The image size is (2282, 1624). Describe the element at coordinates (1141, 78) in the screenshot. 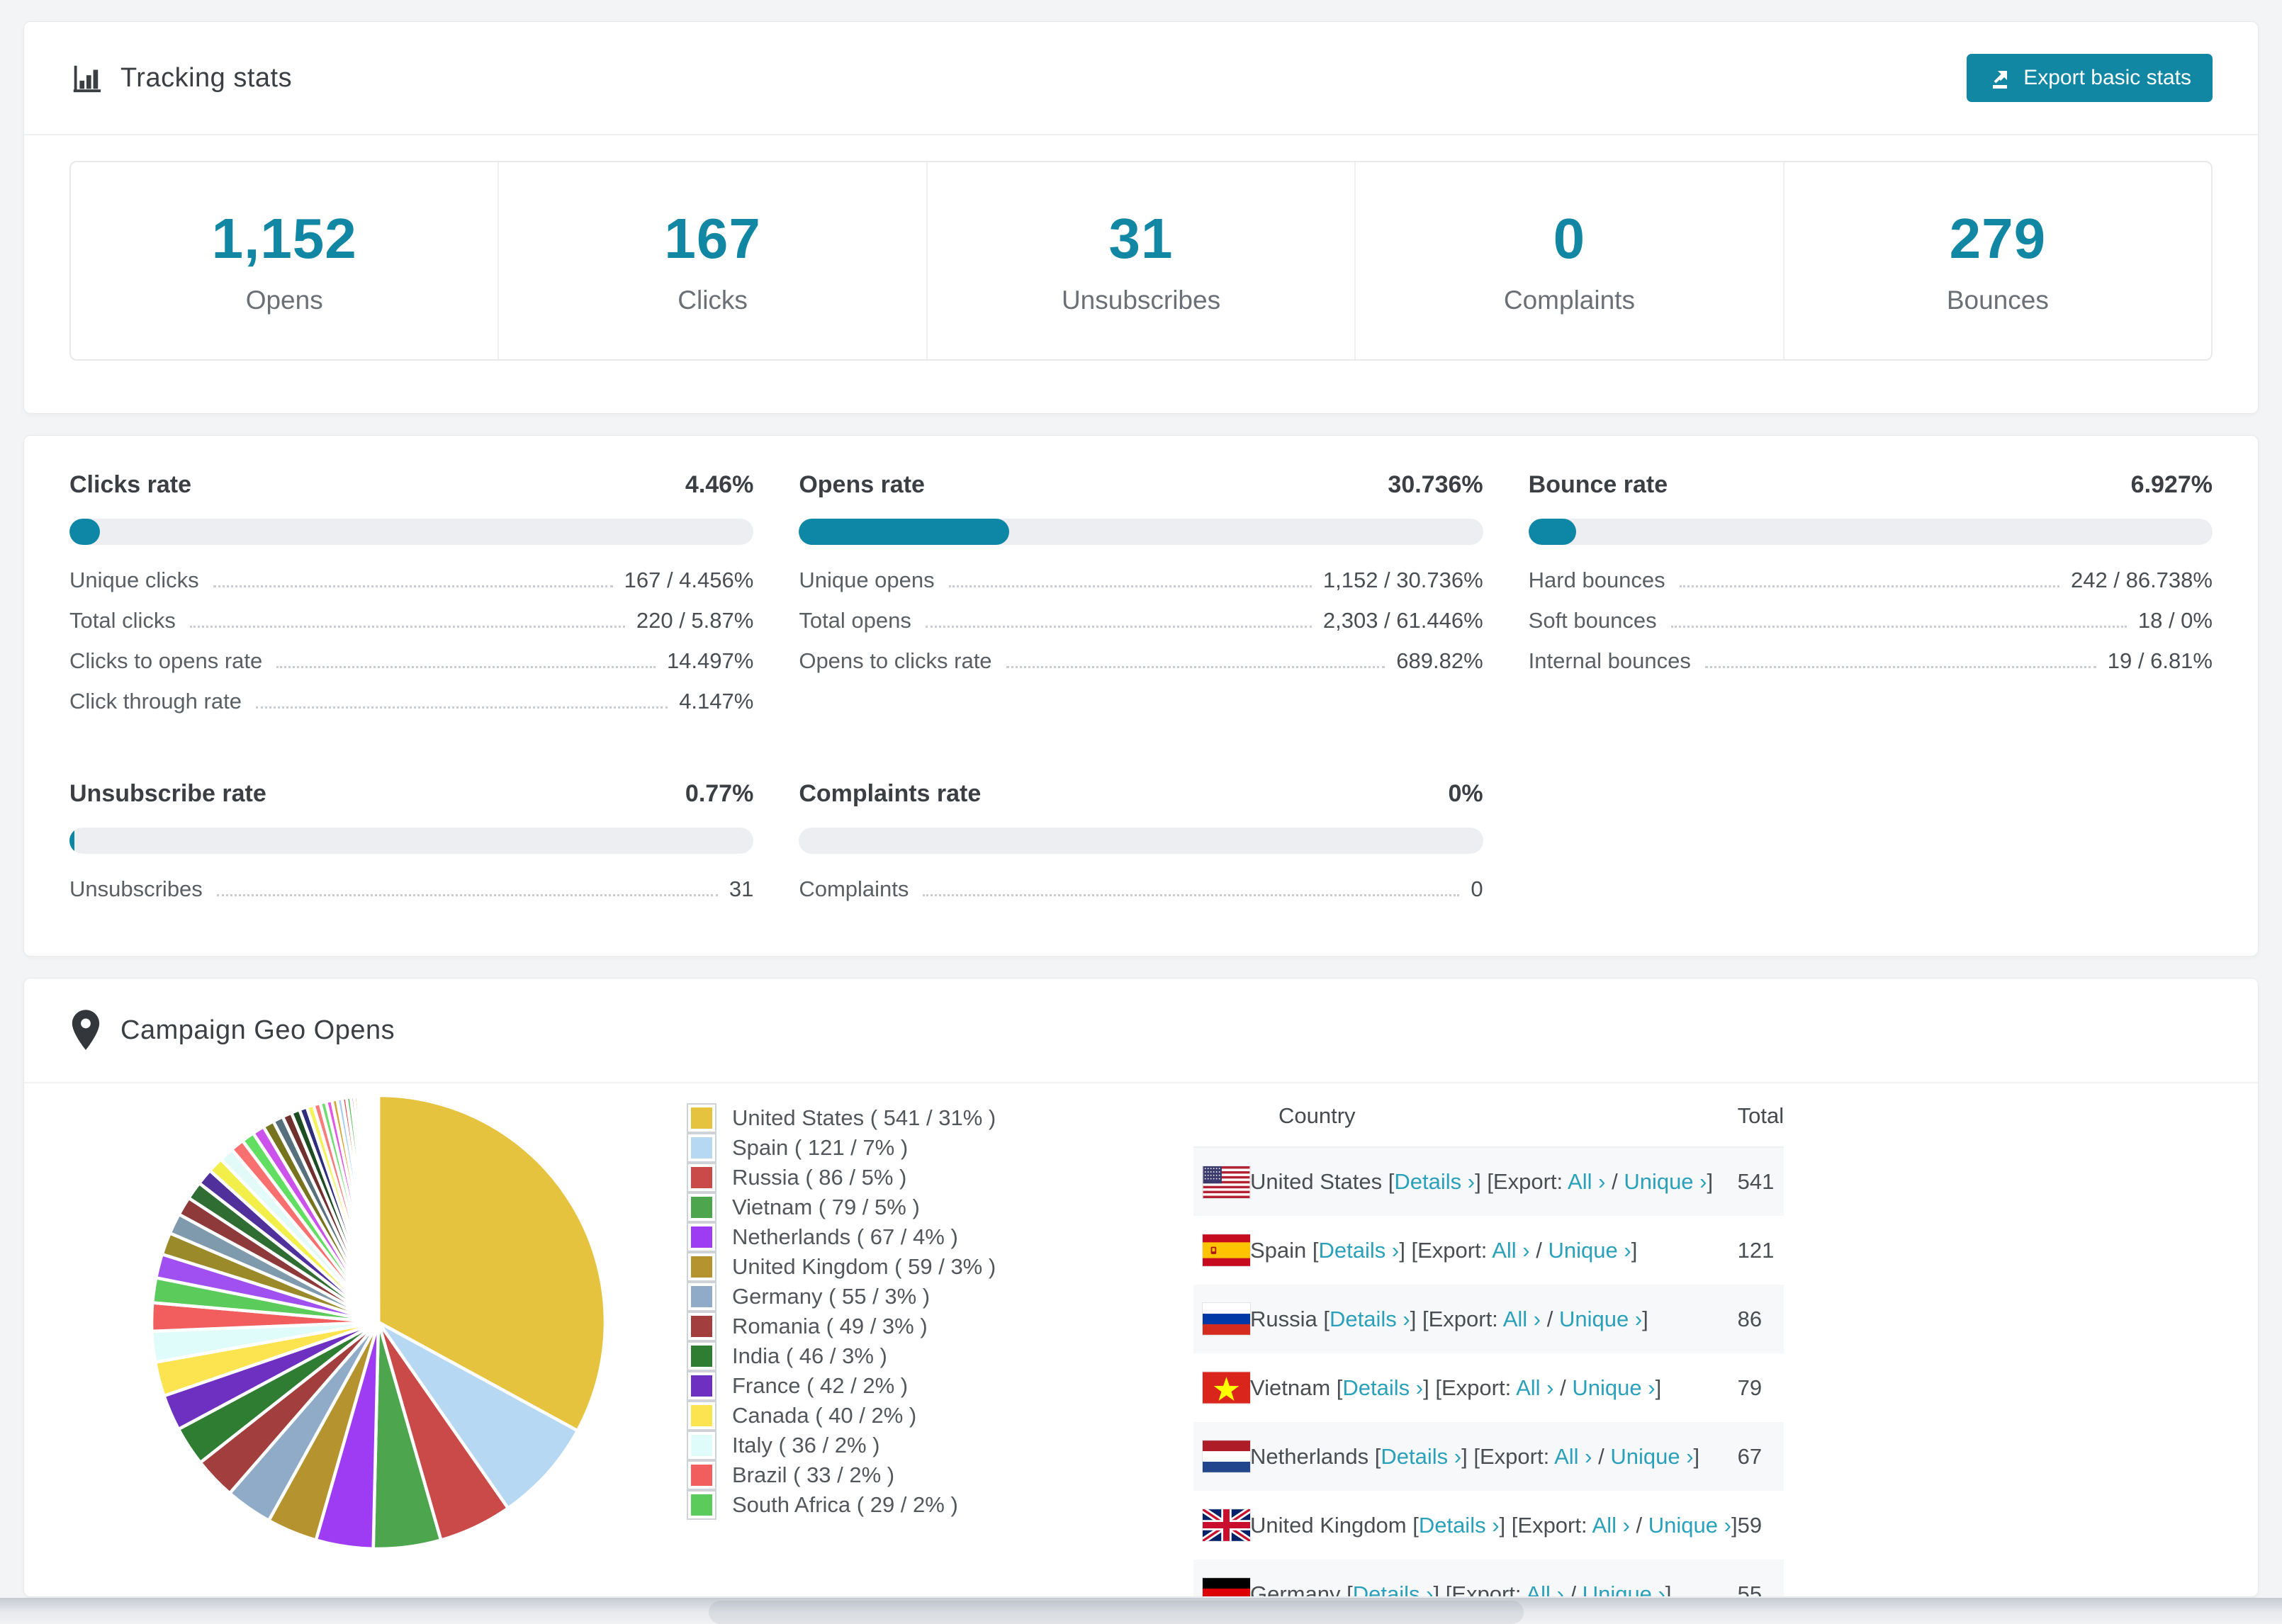

I see `tracking-stats-header: Tracking stats Export basic stats` at that location.